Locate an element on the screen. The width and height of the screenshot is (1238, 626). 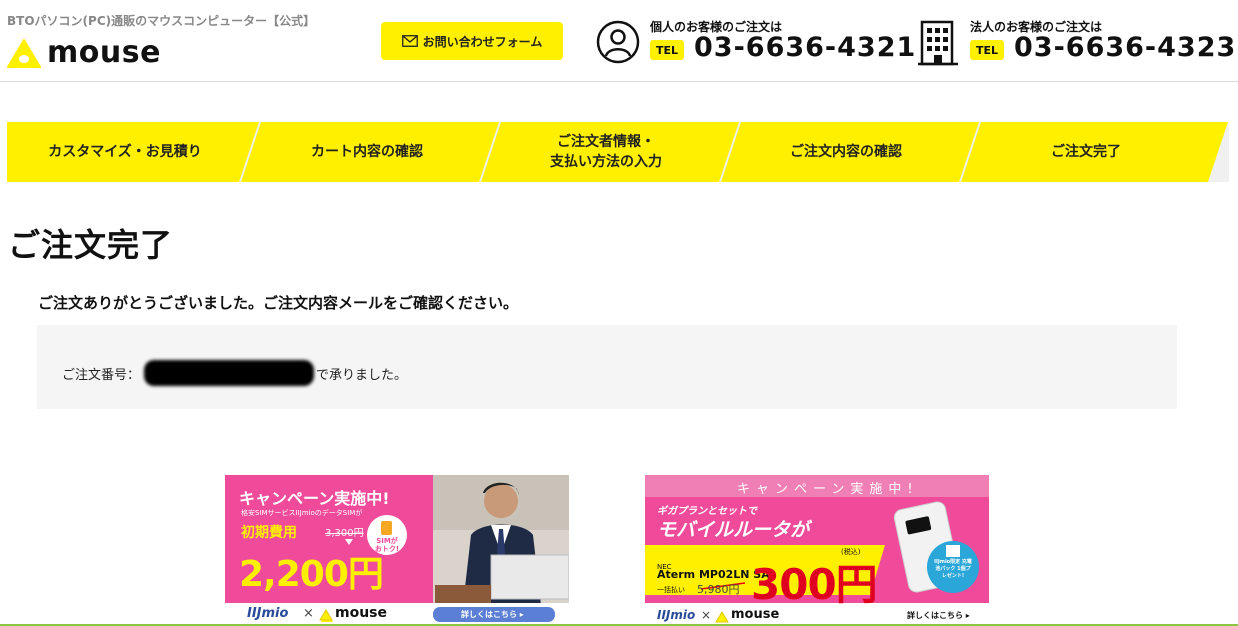
personal-phone: 個人のお客様のご注文は TEL 03-6636-4321 is located at coordinates (755, 42).